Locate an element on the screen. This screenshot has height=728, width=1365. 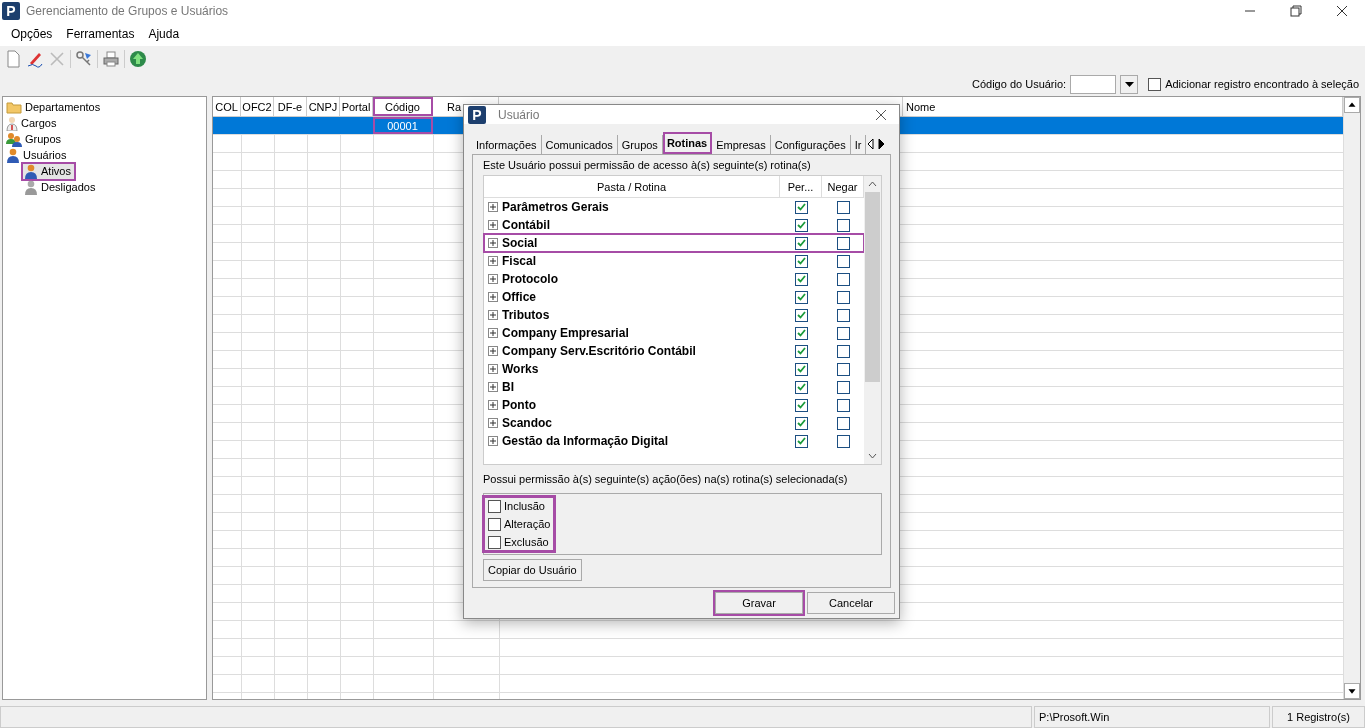
table-cell: 00001 is located at coordinates (403, 125).